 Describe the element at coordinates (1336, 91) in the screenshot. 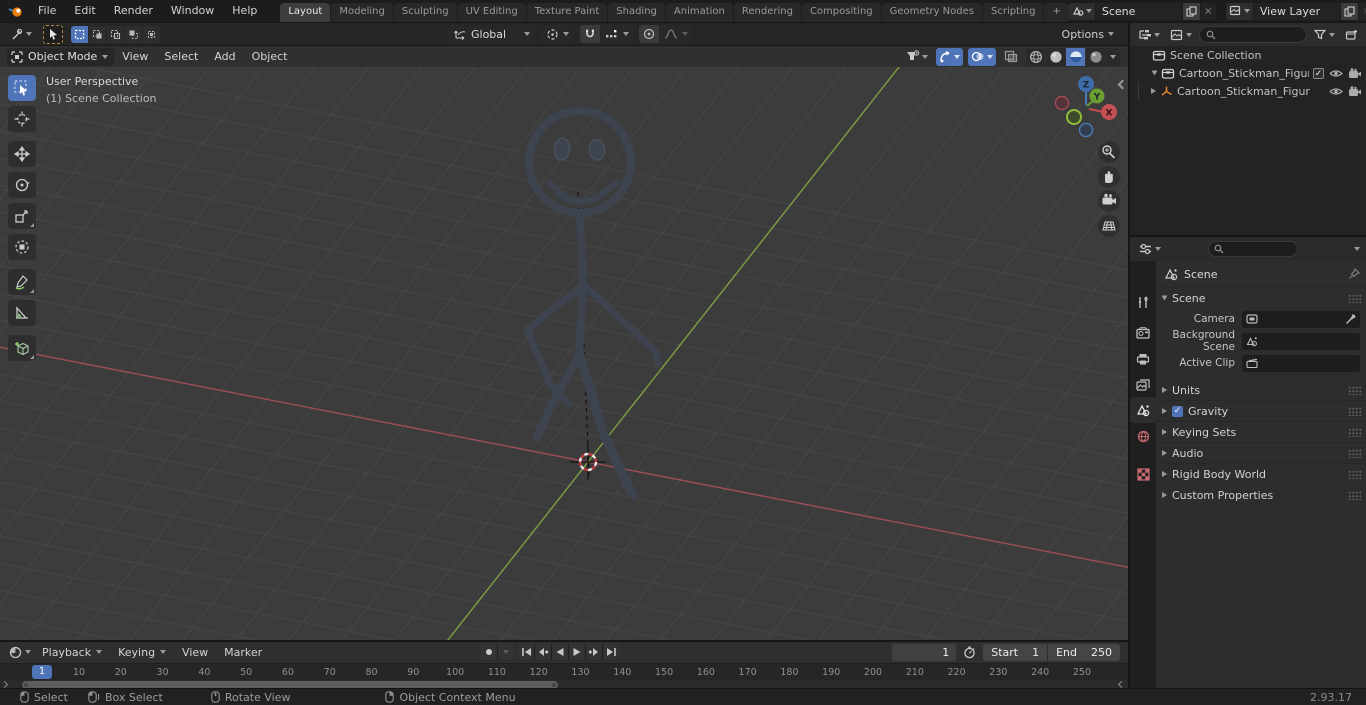

I see `hide-eye-icon` at that location.